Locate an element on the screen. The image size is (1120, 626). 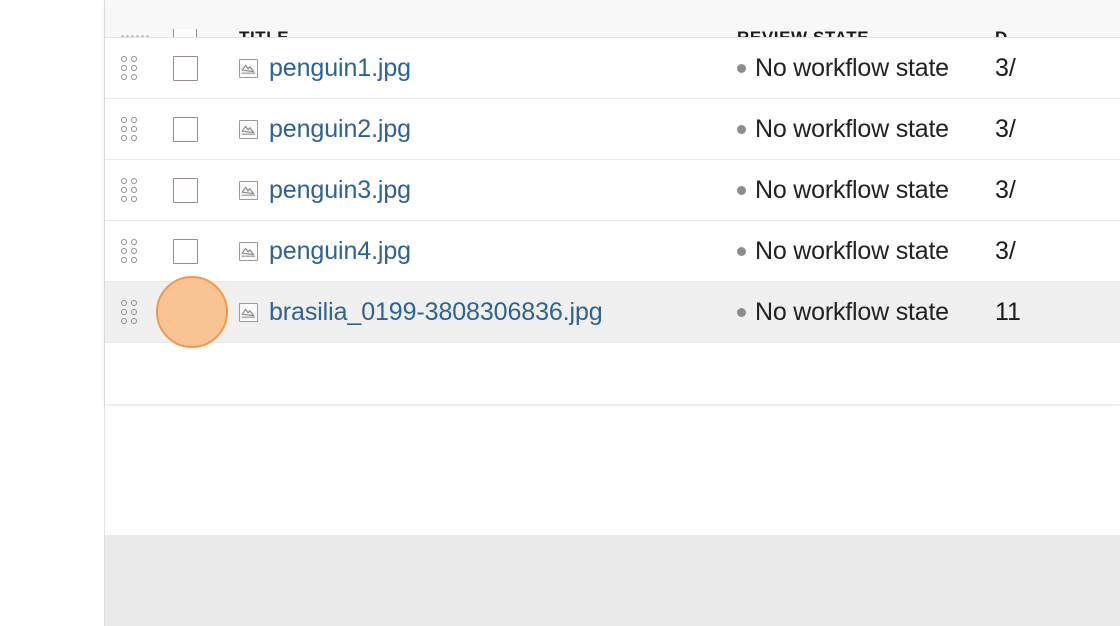
file-title-link: brasilia_0199-3808306836.jpg is located at coordinates (436, 312).